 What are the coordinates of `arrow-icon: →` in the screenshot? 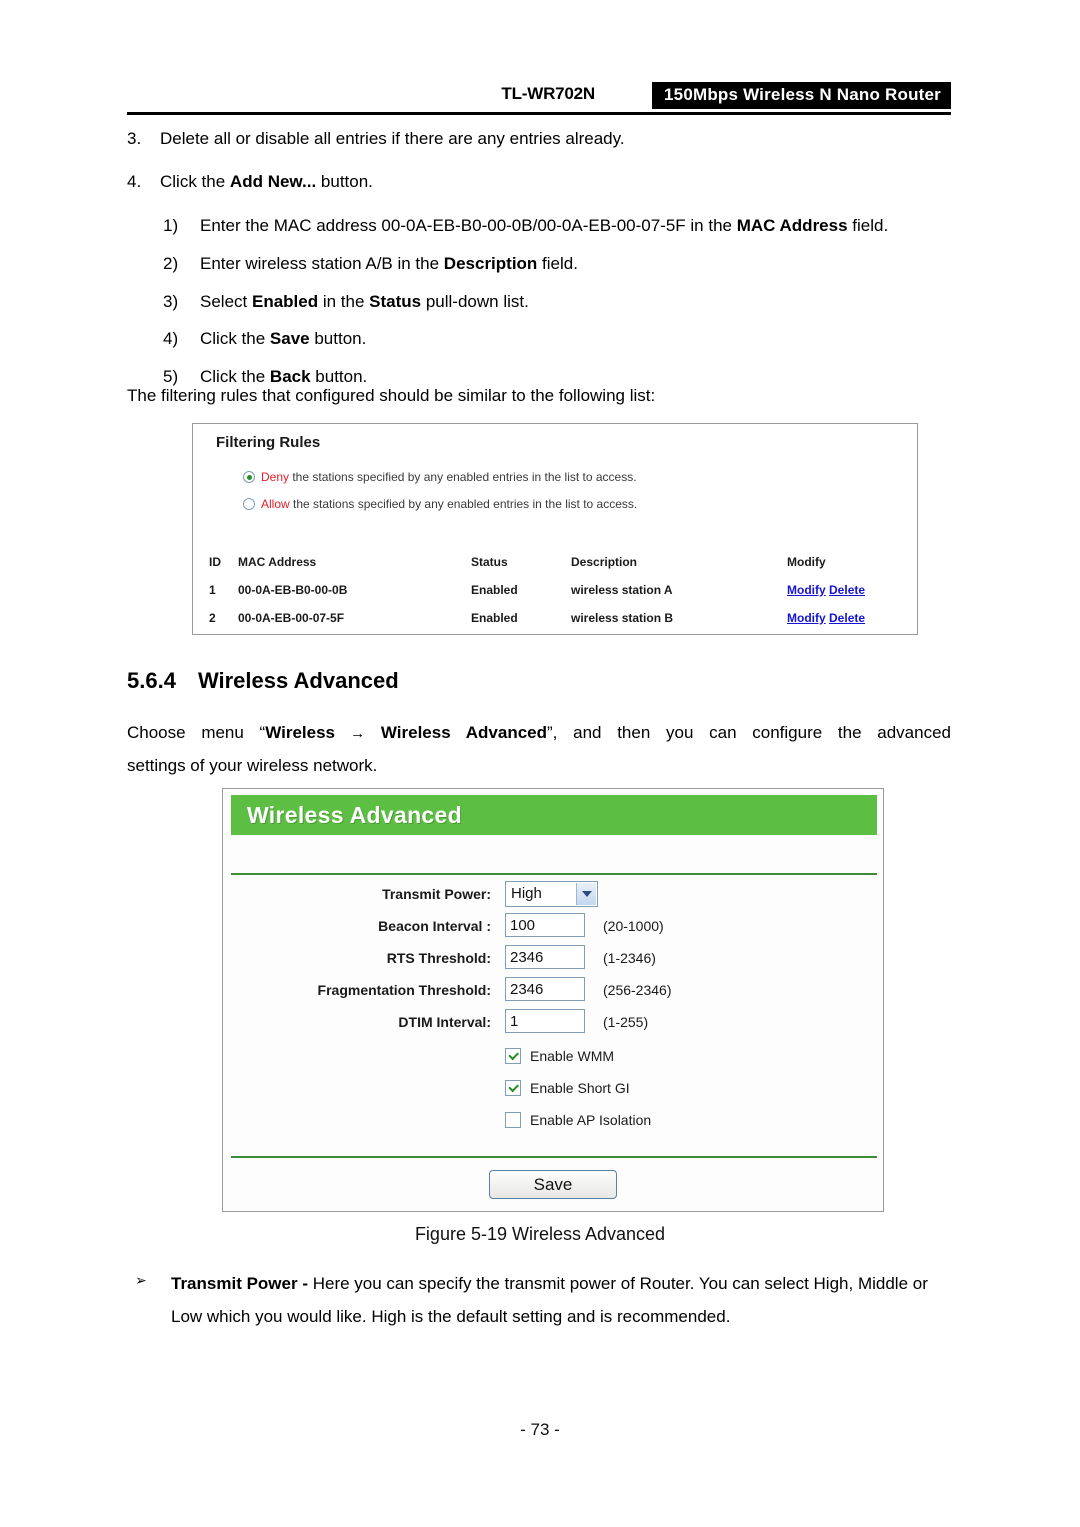 It's located at (358, 733).